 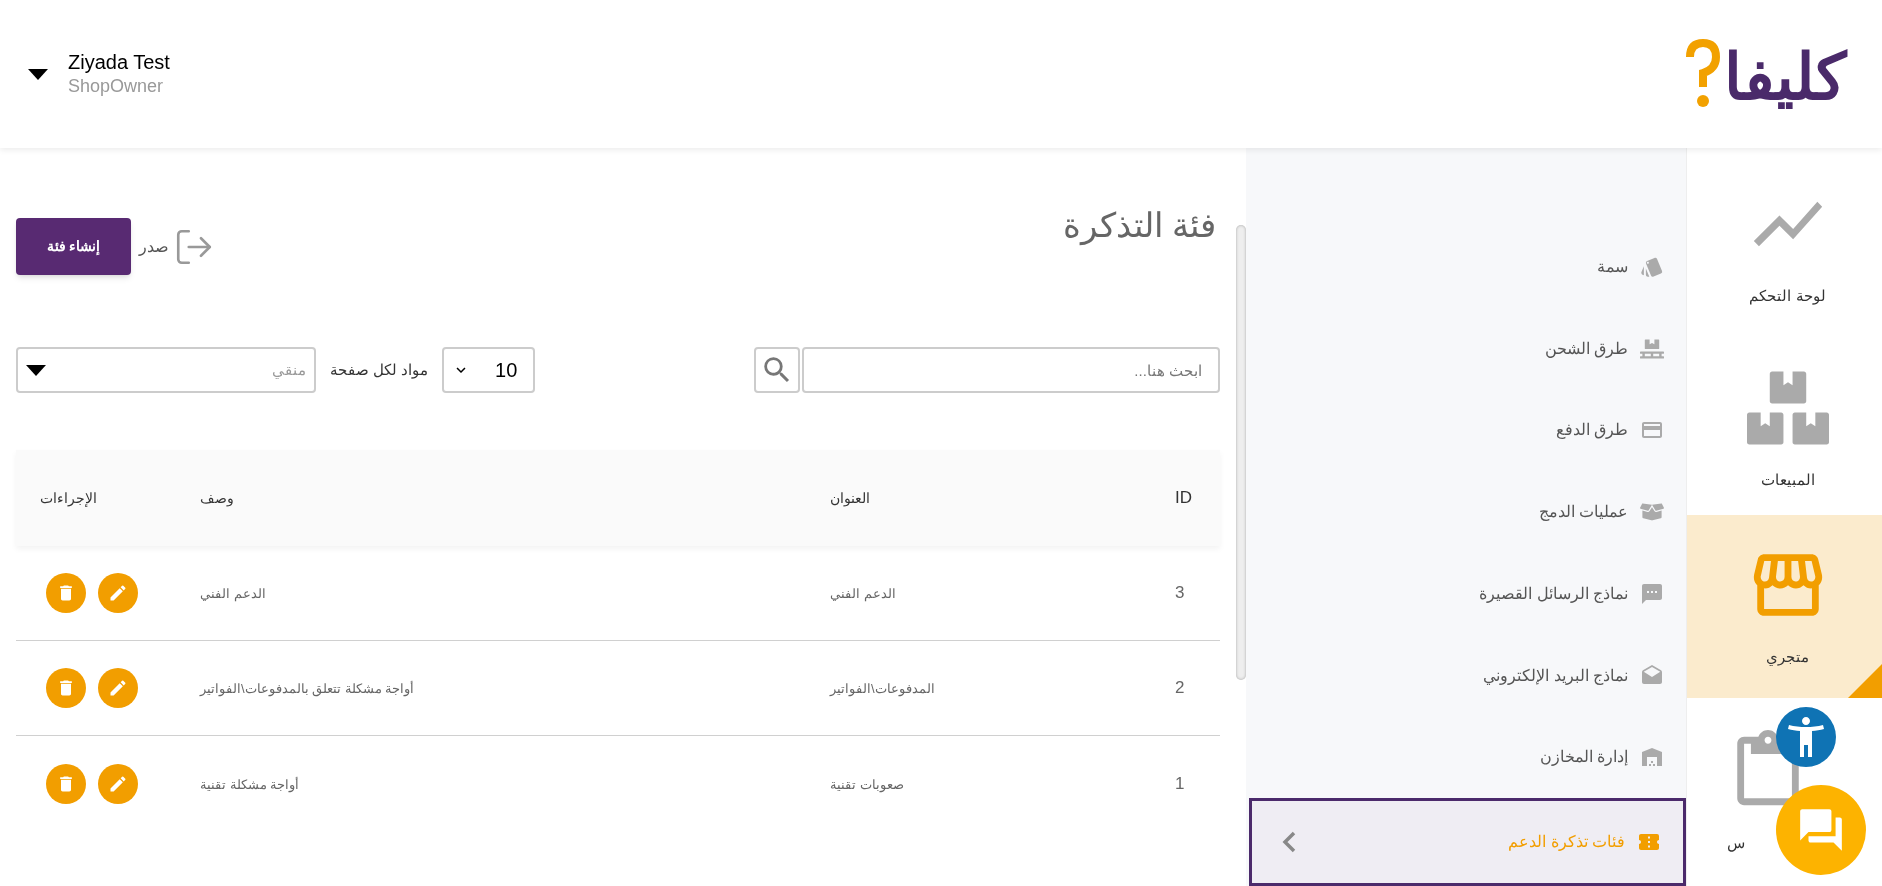 I want to click on table-cell: أواجة مشكلة تقنية, so click(x=250, y=784).